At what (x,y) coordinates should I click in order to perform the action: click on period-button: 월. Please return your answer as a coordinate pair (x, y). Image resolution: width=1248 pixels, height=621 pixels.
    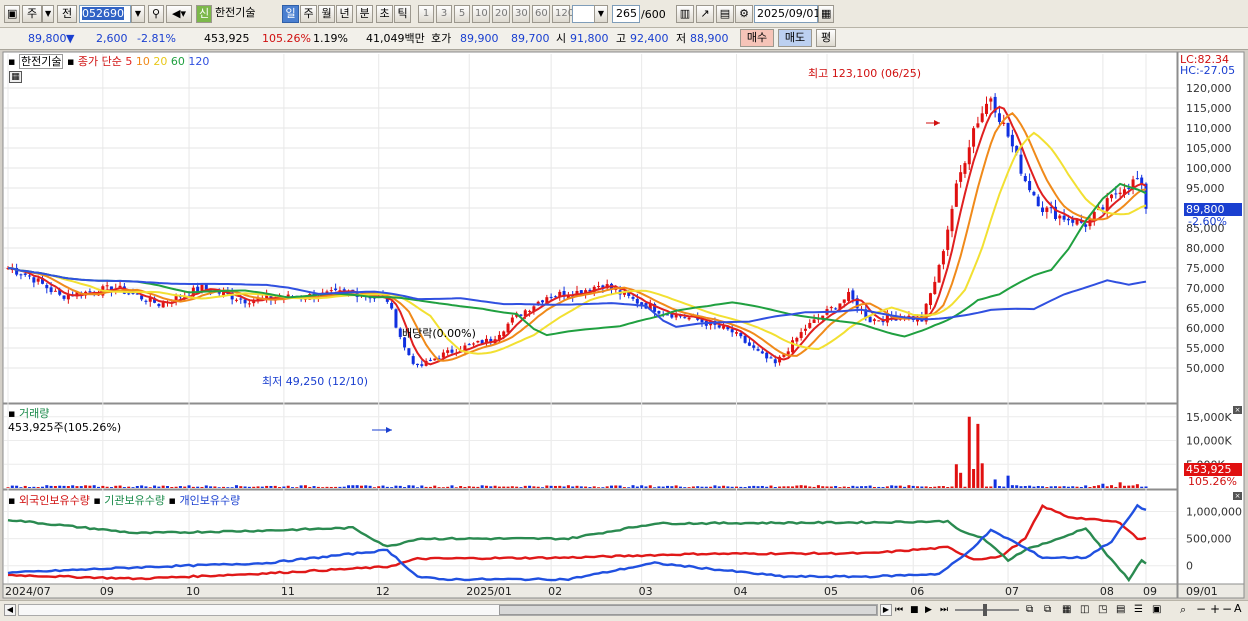
    Looking at the image, I should click on (326, 14).